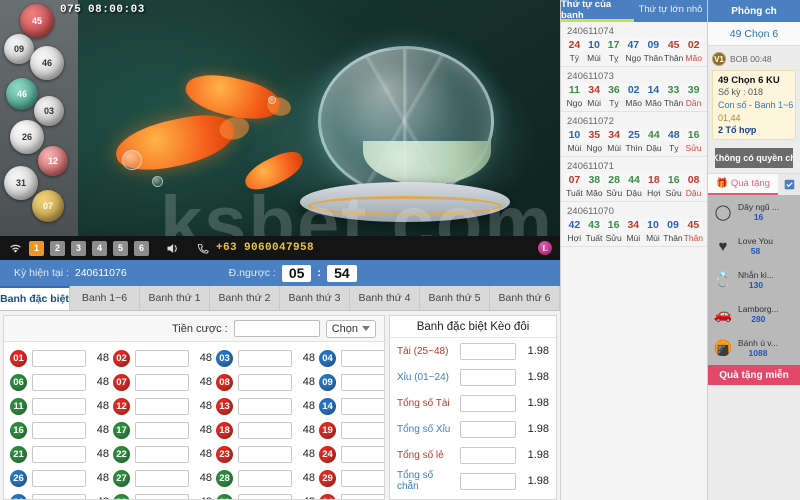 The image size is (800, 500). I want to click on side-bet-row-2: Tổng số Tài 1.98, so click(473, 403).